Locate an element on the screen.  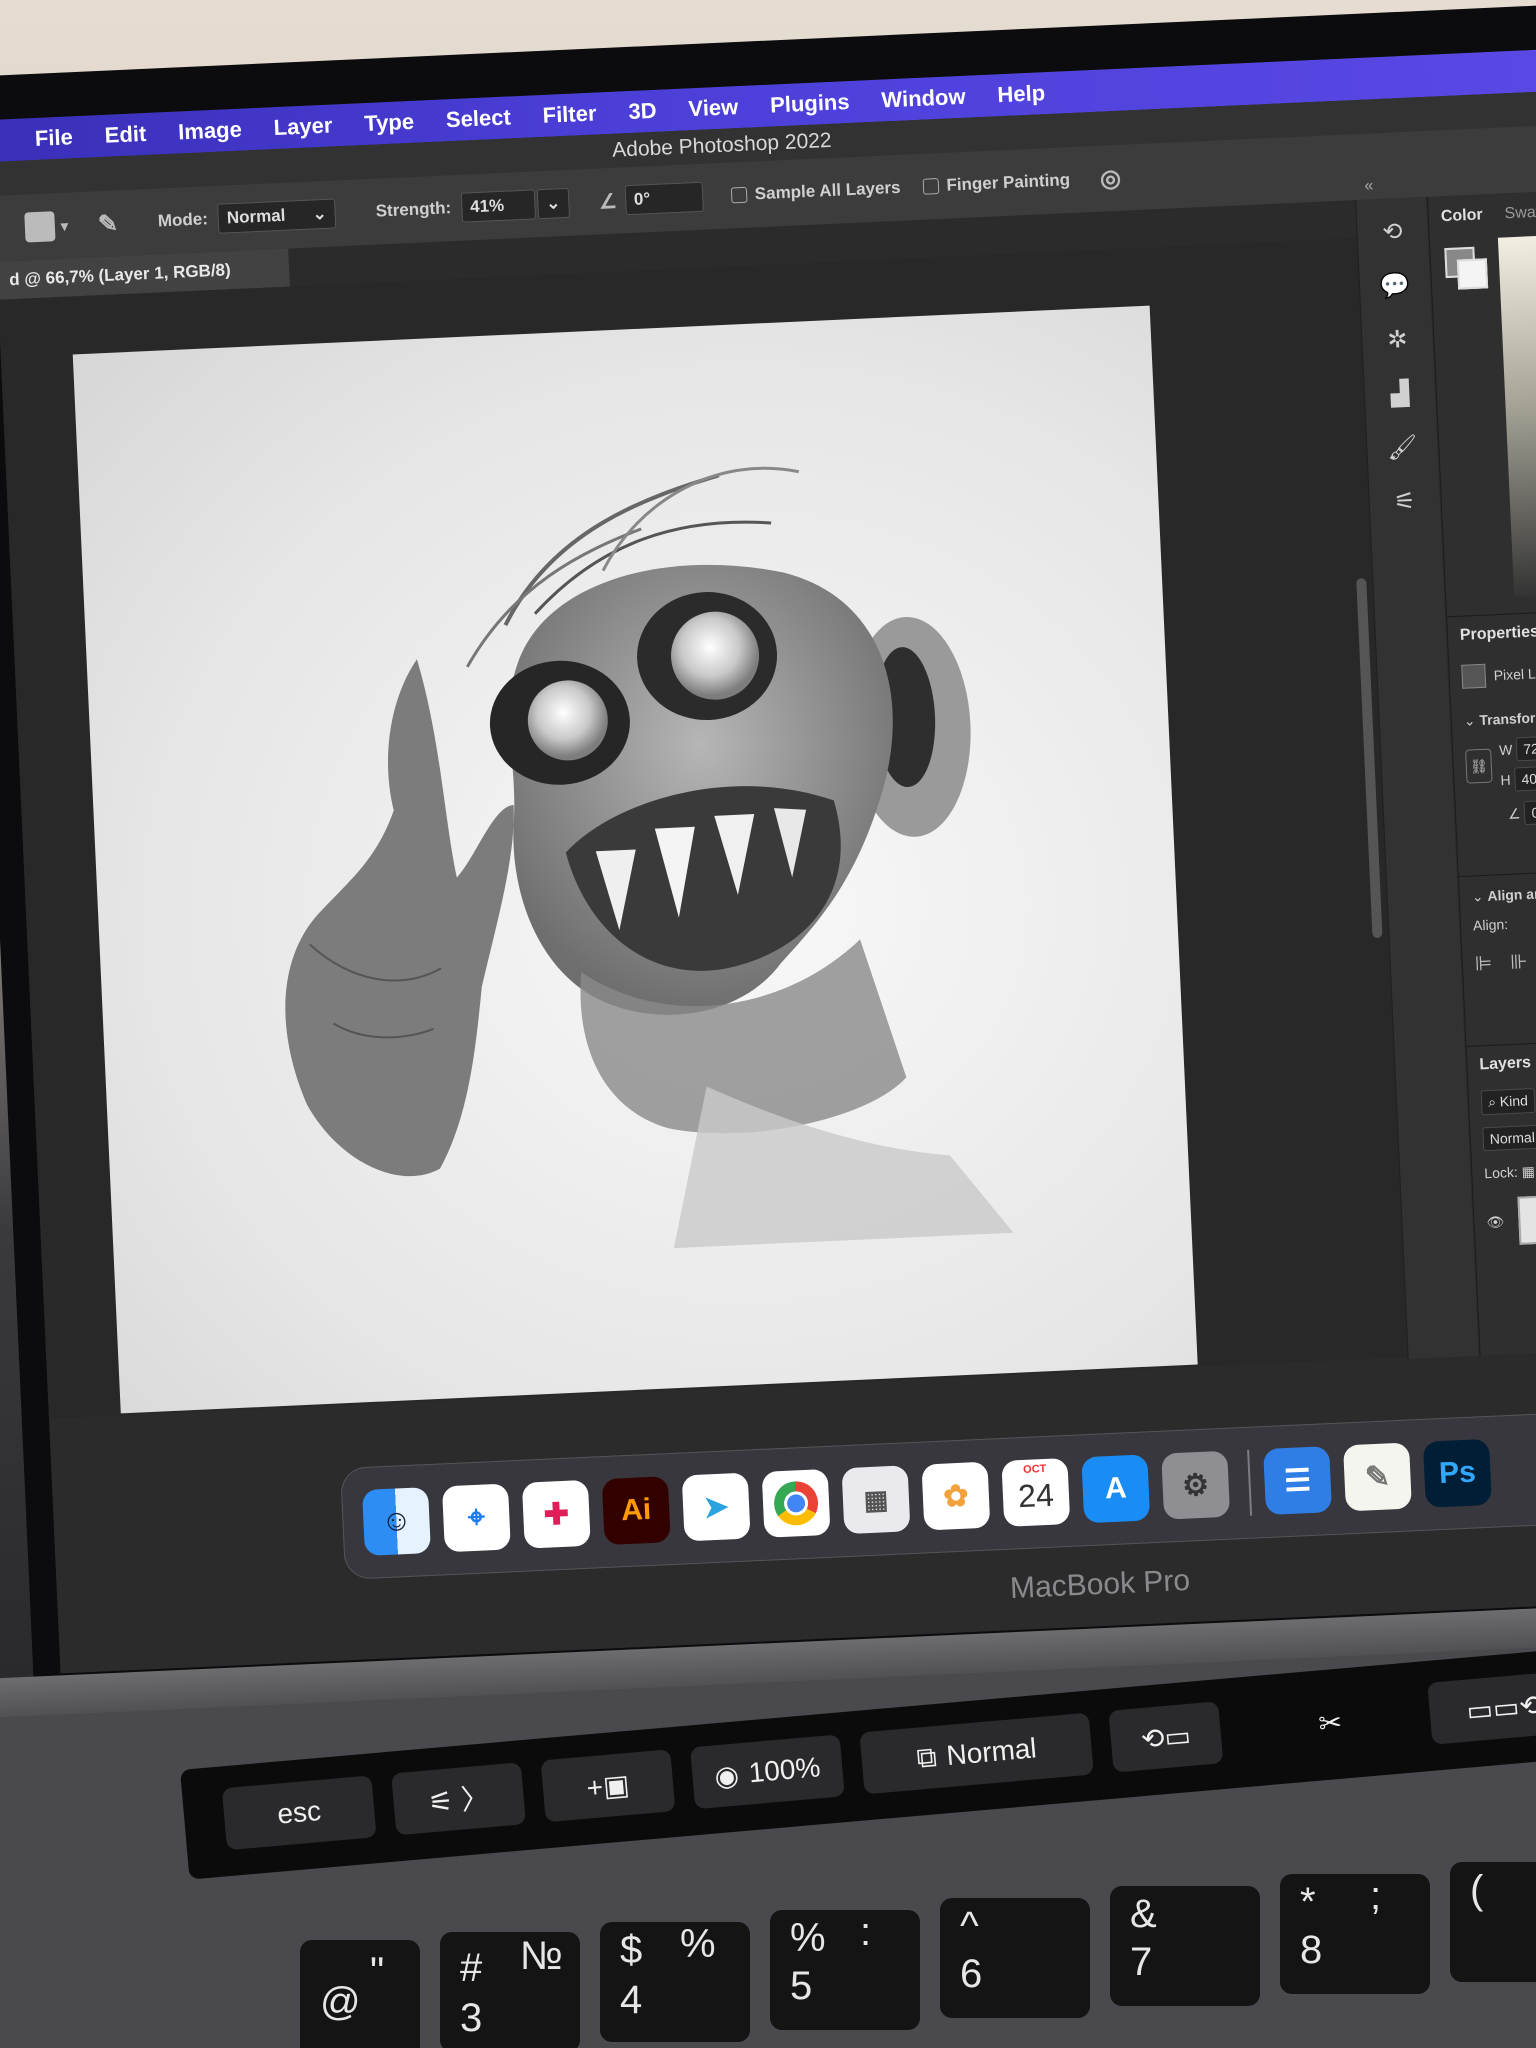
menu-type: Type is located at coordinates (389, 123).